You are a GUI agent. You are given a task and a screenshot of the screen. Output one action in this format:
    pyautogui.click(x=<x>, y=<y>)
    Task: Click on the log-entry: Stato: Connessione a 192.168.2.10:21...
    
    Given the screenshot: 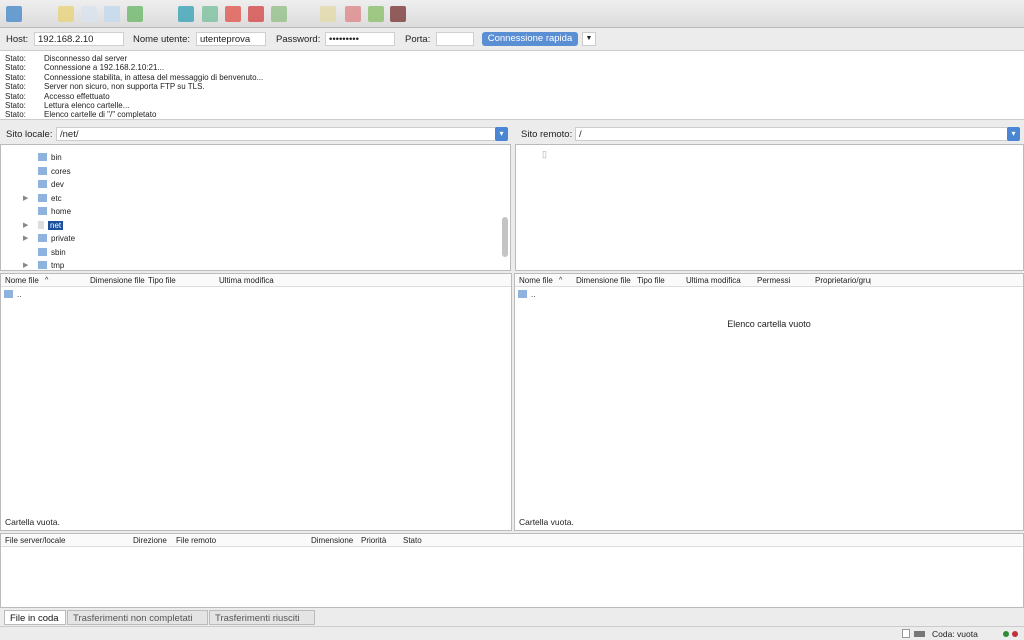 What is the action you would take?
    pyautogui.click(x=512, y=67)
    